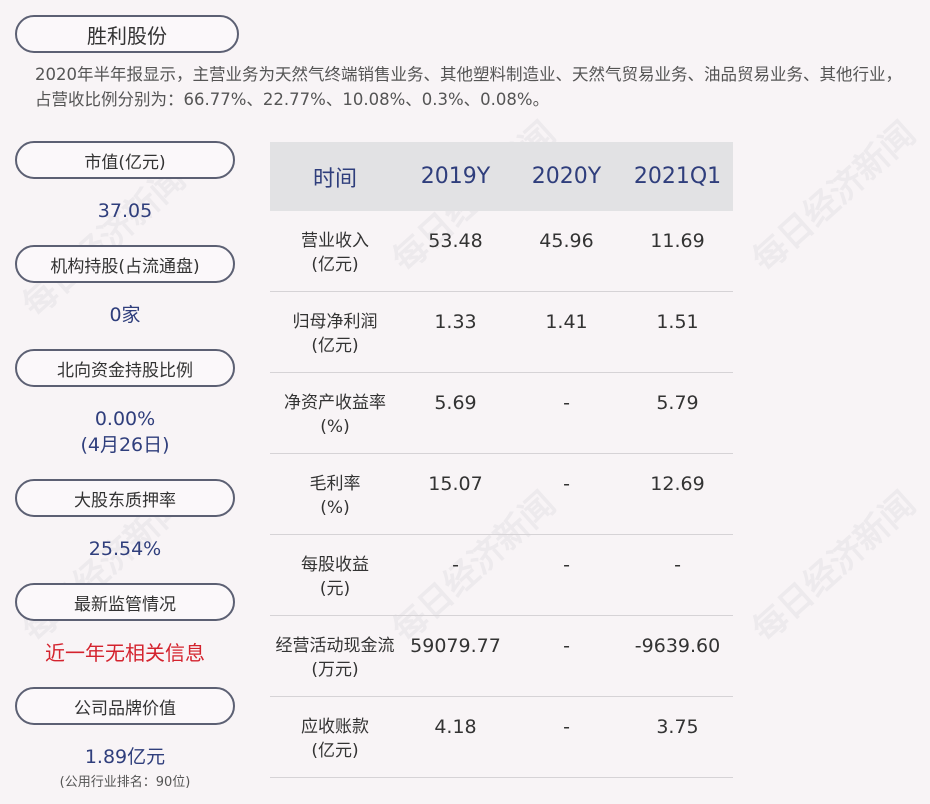 The height and width of the screenshot is (804, 930). Describe the element at coordinates (566, 176) in the screenshot. I see `header-2020y: 2020Y` at that location.